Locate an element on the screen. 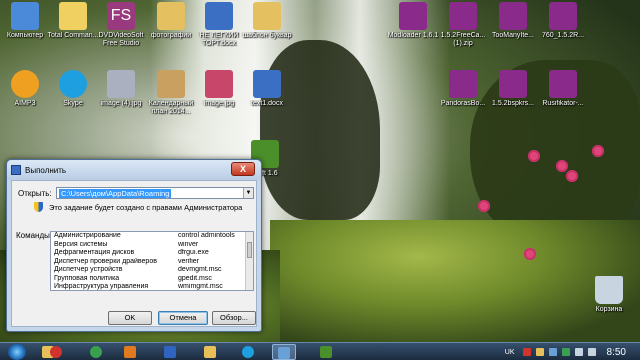  minecraft-icon is located at coordinates (326, 352).